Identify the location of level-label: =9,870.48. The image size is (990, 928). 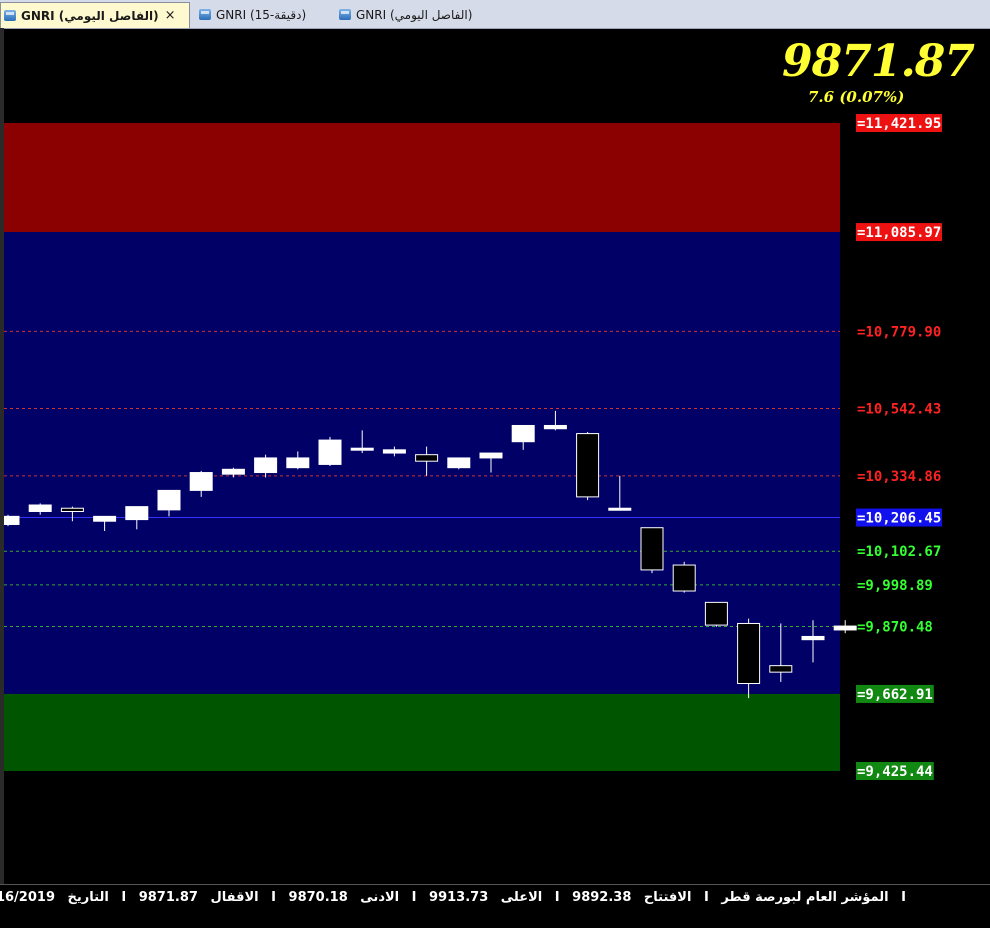
(895, 628).